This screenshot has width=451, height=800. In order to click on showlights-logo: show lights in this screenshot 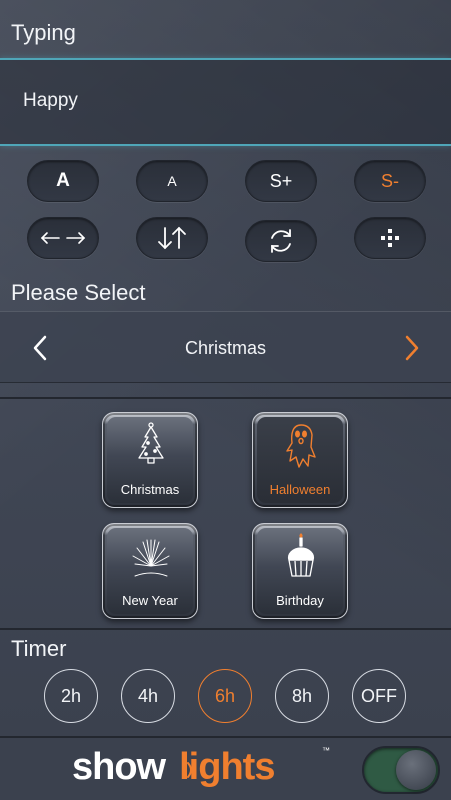, I will do `click(173, 767)`.